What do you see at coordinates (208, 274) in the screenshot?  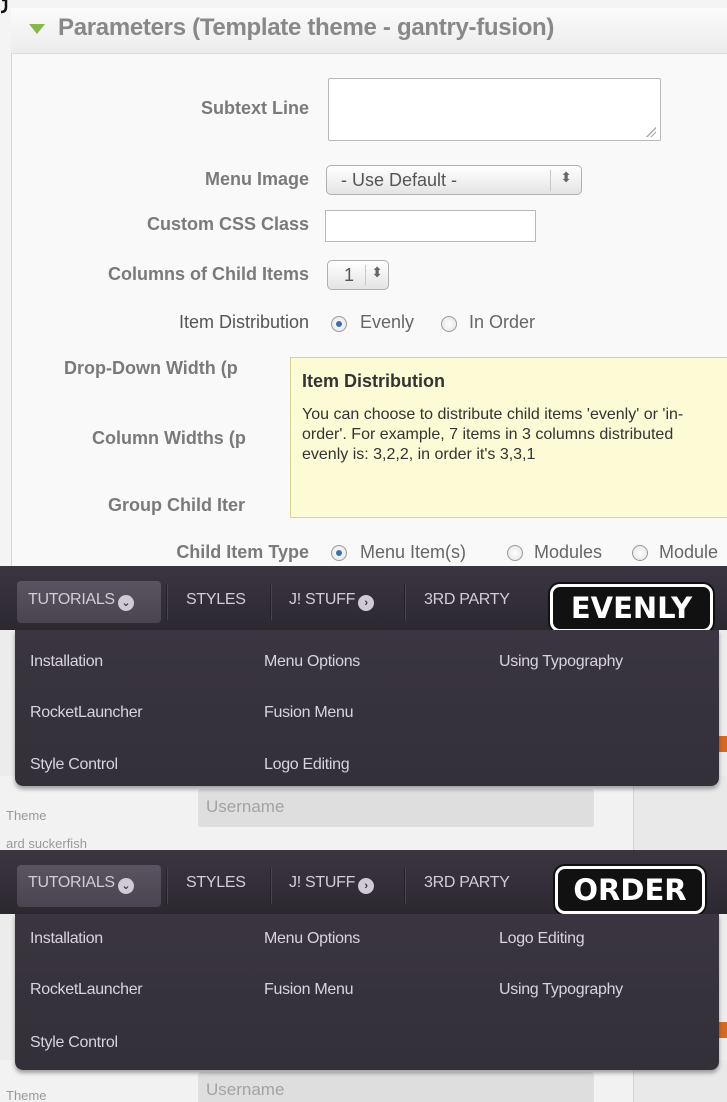 I see `columns-child-items-label: Columns of Child Items` at bounding box center [208, 274].